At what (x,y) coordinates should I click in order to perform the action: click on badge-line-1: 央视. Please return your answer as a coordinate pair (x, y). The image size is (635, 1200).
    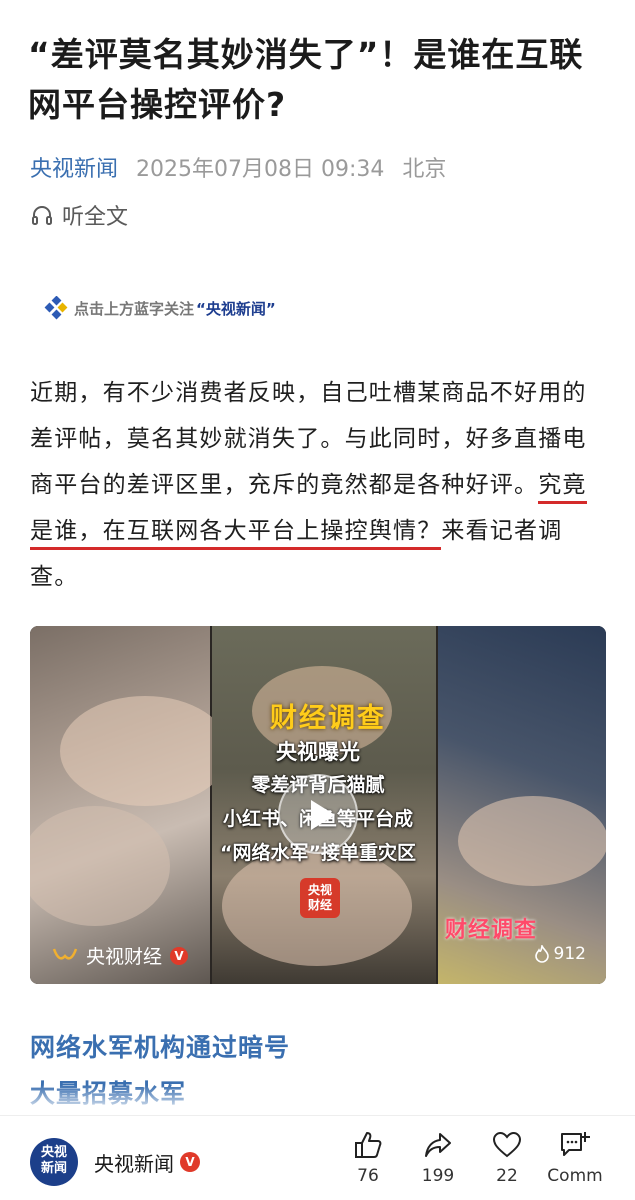
    Looking at the image, I should click on (319, 890).